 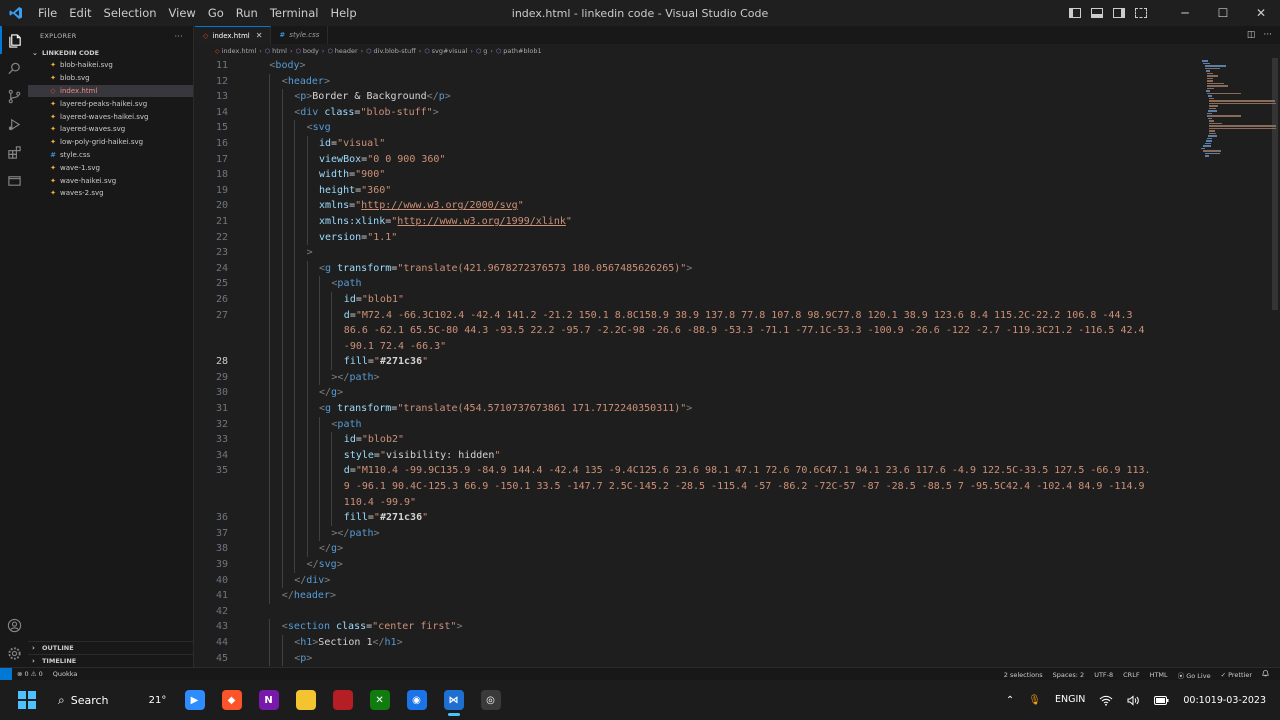 I want to click on breadcrumb-item: › ⬡ div.blob-stuff, so click(x=387, y=51).